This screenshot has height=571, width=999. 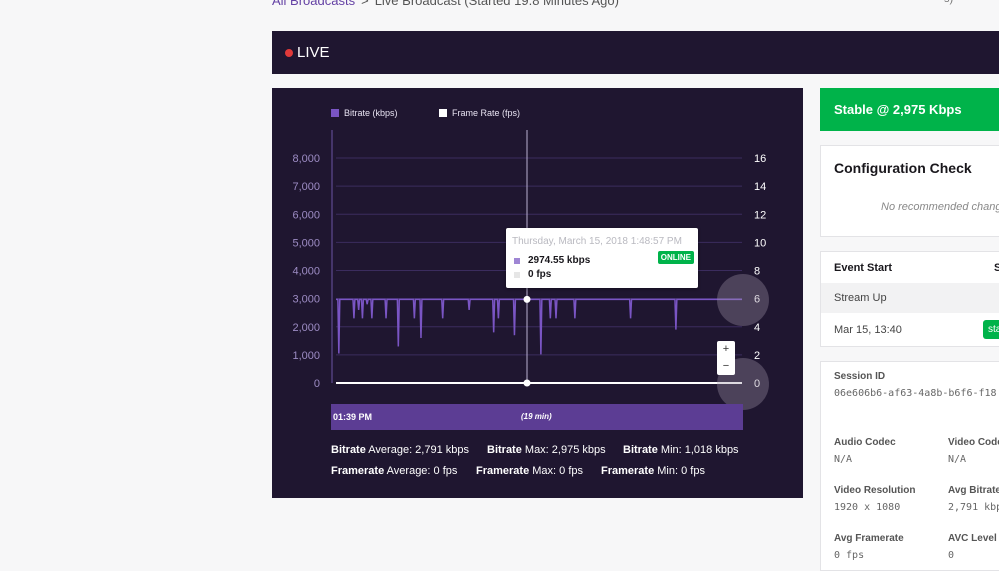 What do you see at coordinates (517, 260) in the screenshot?
I see `tooltip-bitrate-swatch` at bounding box center [517, 260].